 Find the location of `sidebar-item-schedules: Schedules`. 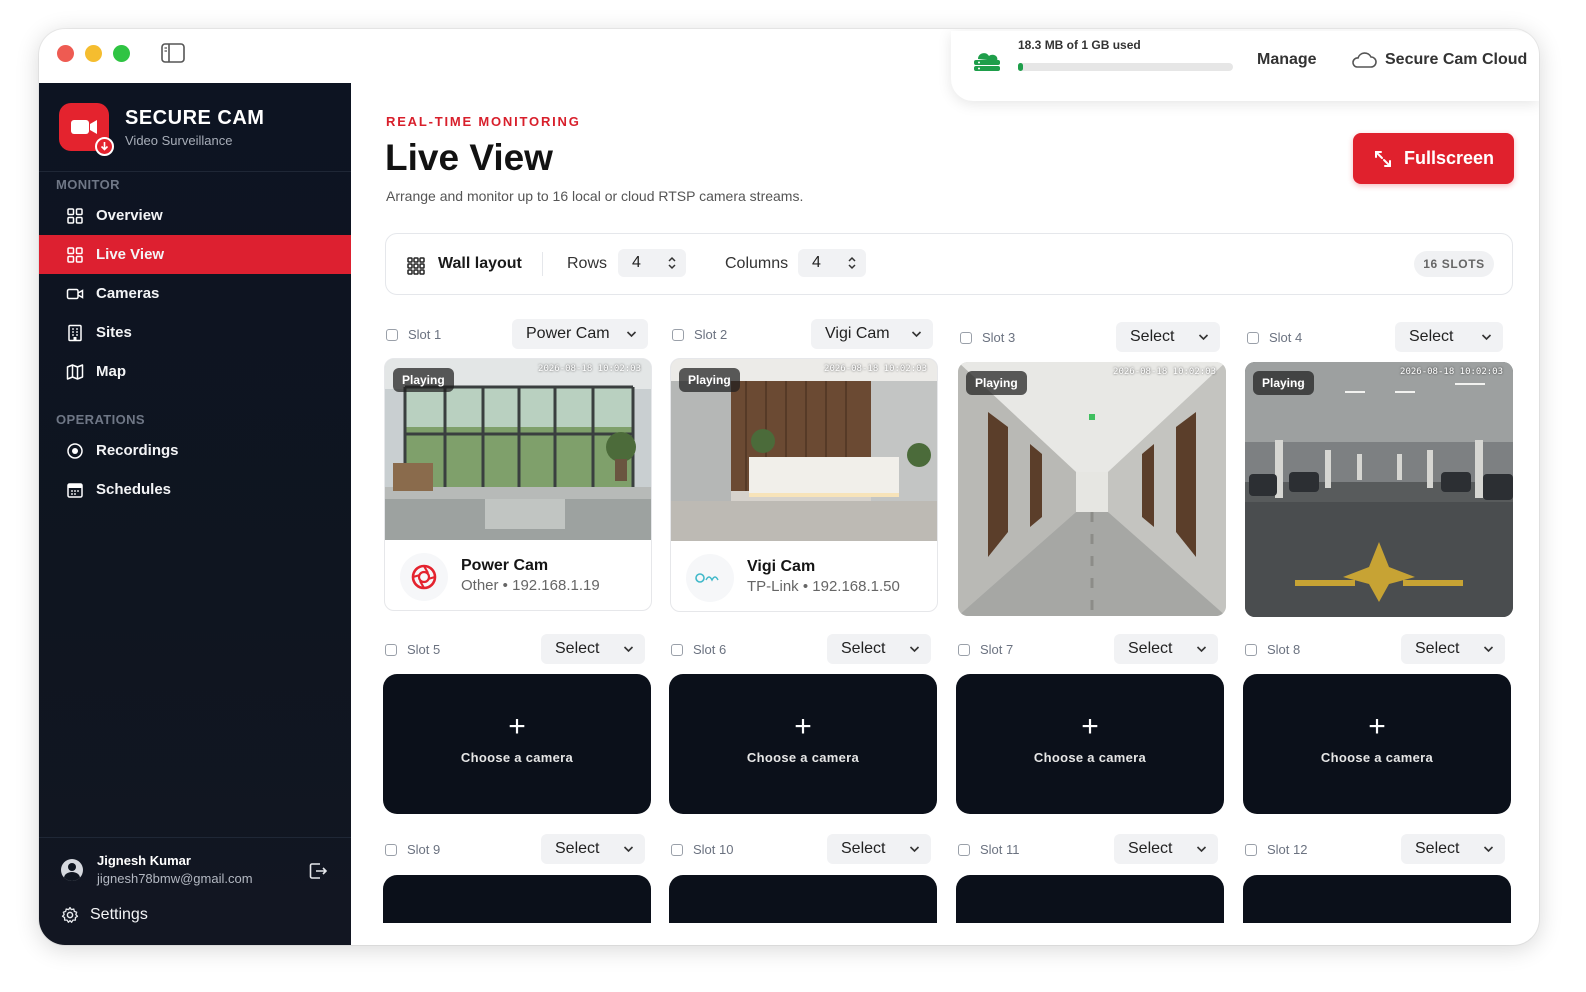

sidebar-item-schedules: Schedules is located at coordinates (195, 489).